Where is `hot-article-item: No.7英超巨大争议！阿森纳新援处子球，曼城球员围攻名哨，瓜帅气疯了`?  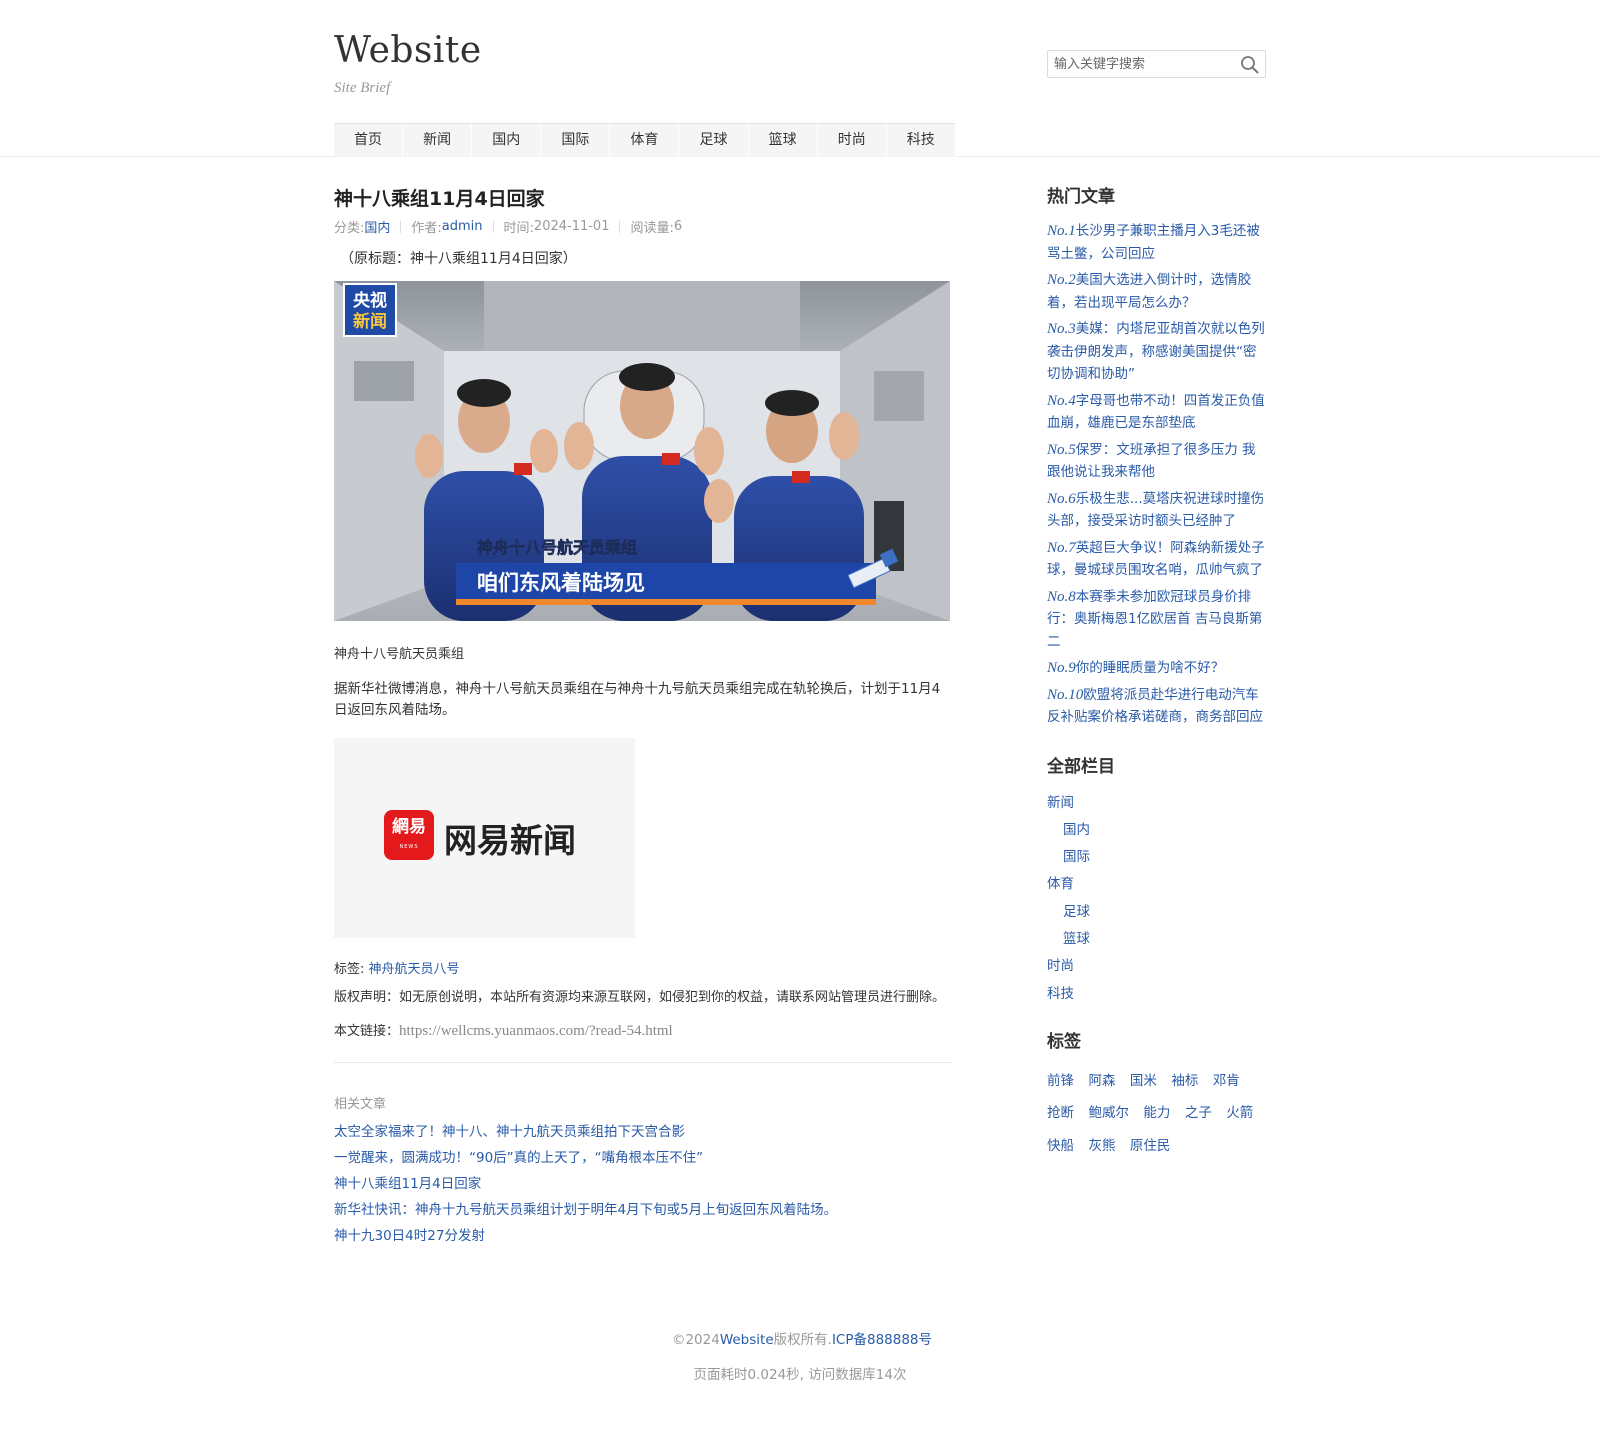 hot-article-item: No.7英超巨大争议！阿森纳新援处子球，曼城球员围攻名哨，瓜帅气疯了 is located at coordinates (1158, 559).